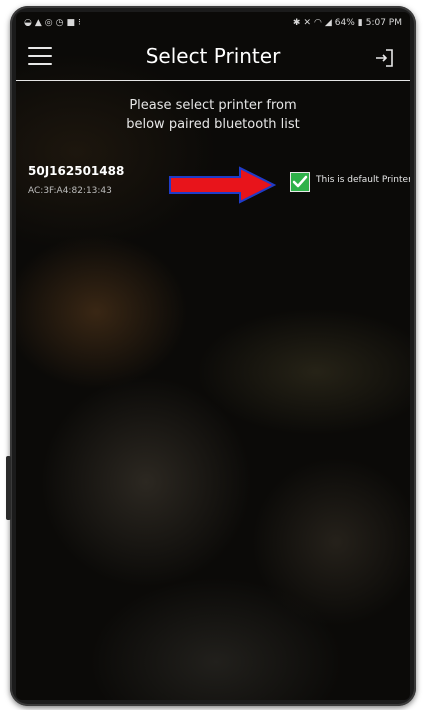 This screenshot has height=710, width=428. Describe the element at coordinates (28, 22) in the screenshot. I see `pin-icon: ◒` at that location.